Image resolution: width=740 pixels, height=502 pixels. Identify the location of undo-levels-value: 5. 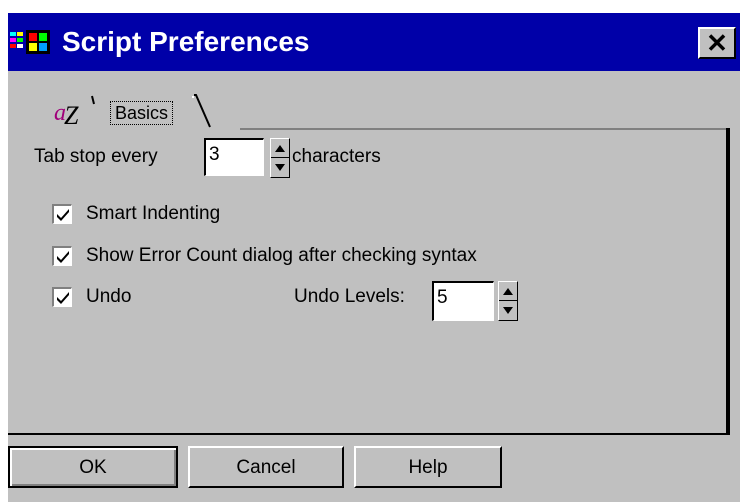
(442, 297).